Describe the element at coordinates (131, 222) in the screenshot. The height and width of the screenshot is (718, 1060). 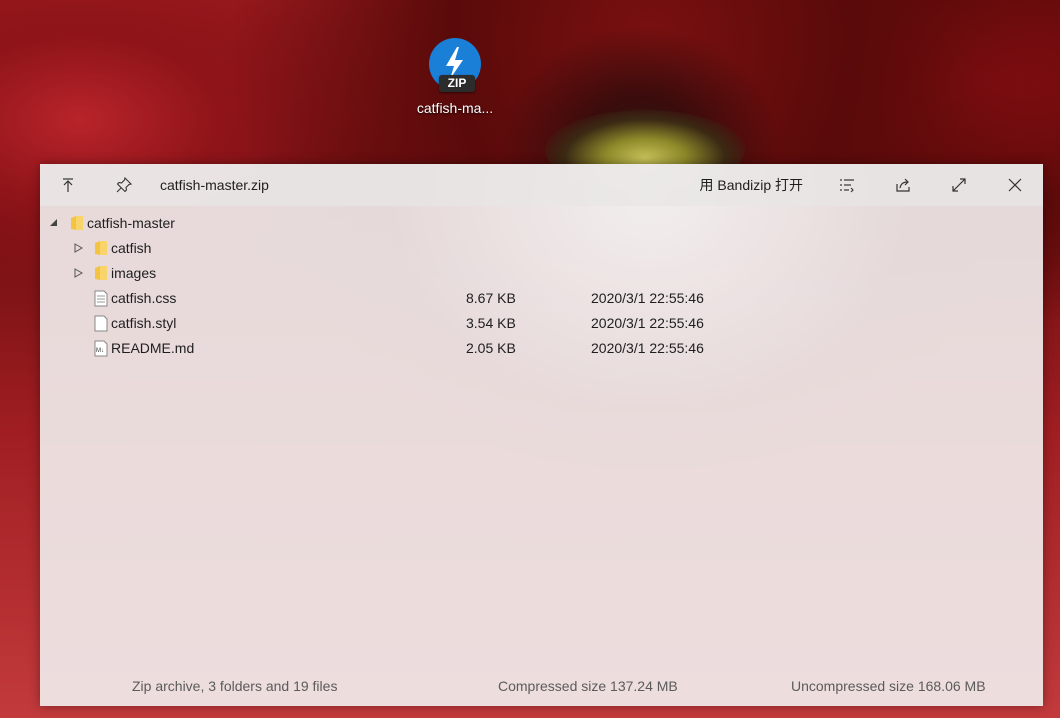
I see `item-name: catfish-master` at that location.